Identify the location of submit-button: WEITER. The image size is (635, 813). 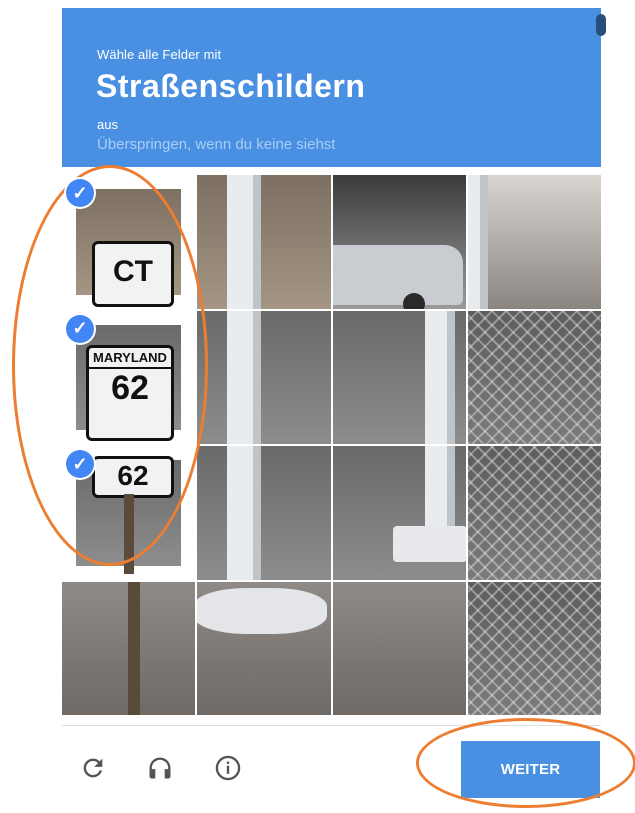
(530, 769).